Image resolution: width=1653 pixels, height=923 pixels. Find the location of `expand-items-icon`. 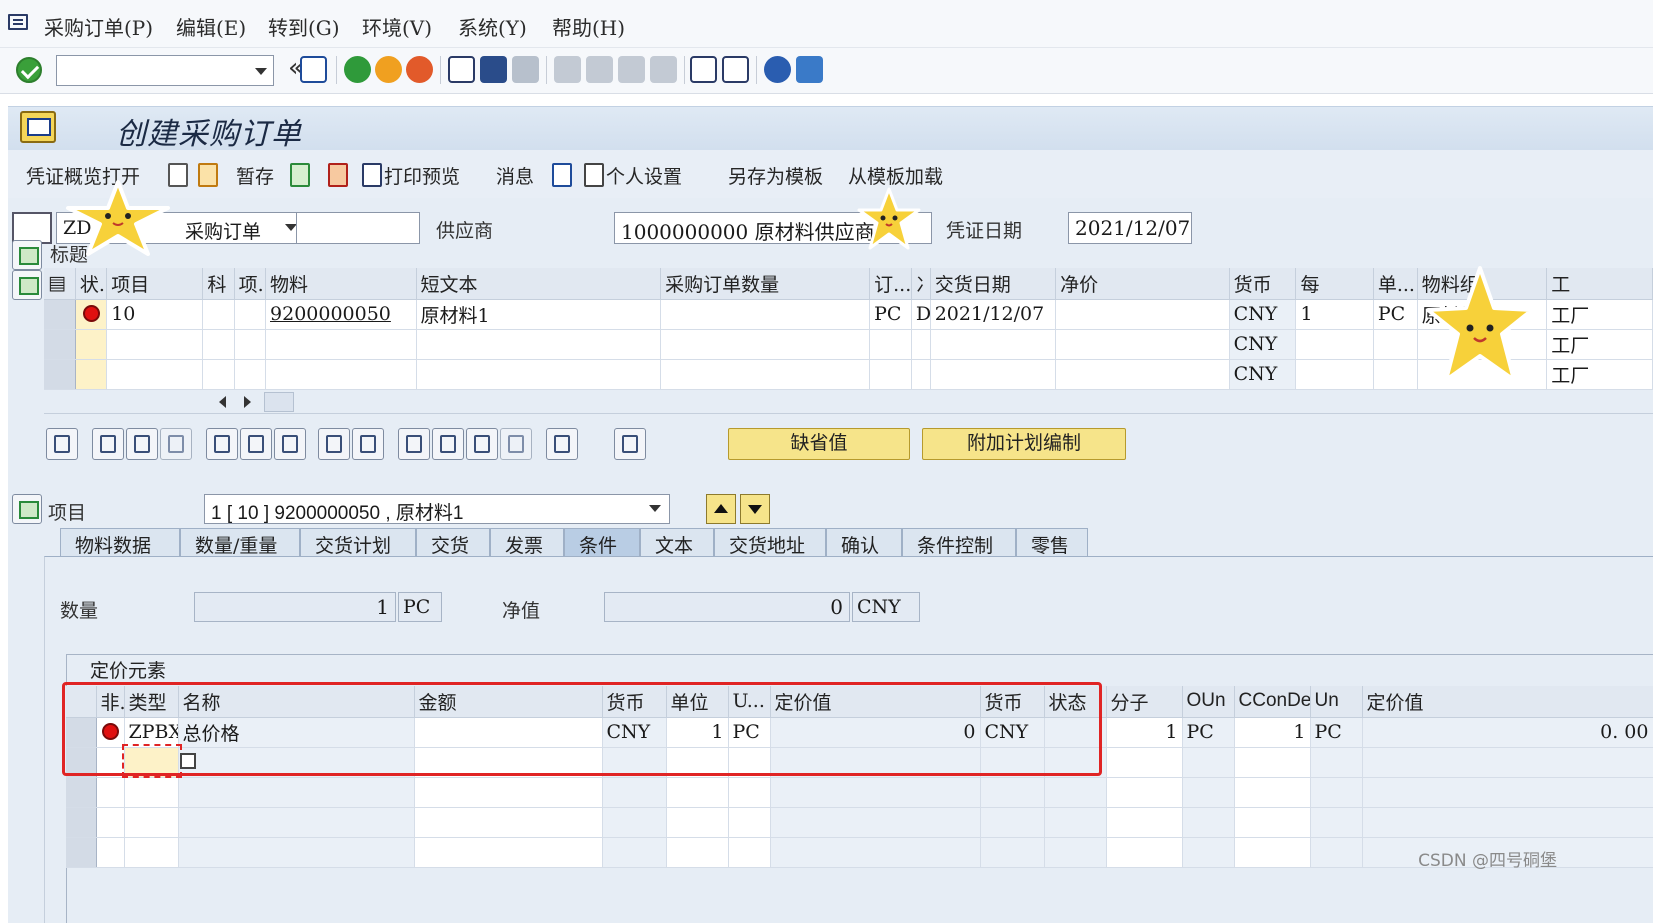

expand-items-icon is located at coordinates (27, 285).